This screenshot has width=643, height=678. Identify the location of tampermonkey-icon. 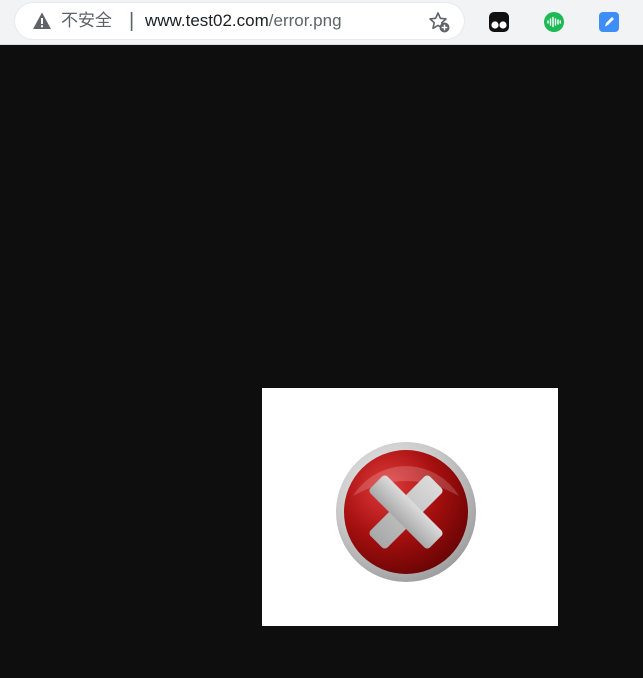
(499, 22).